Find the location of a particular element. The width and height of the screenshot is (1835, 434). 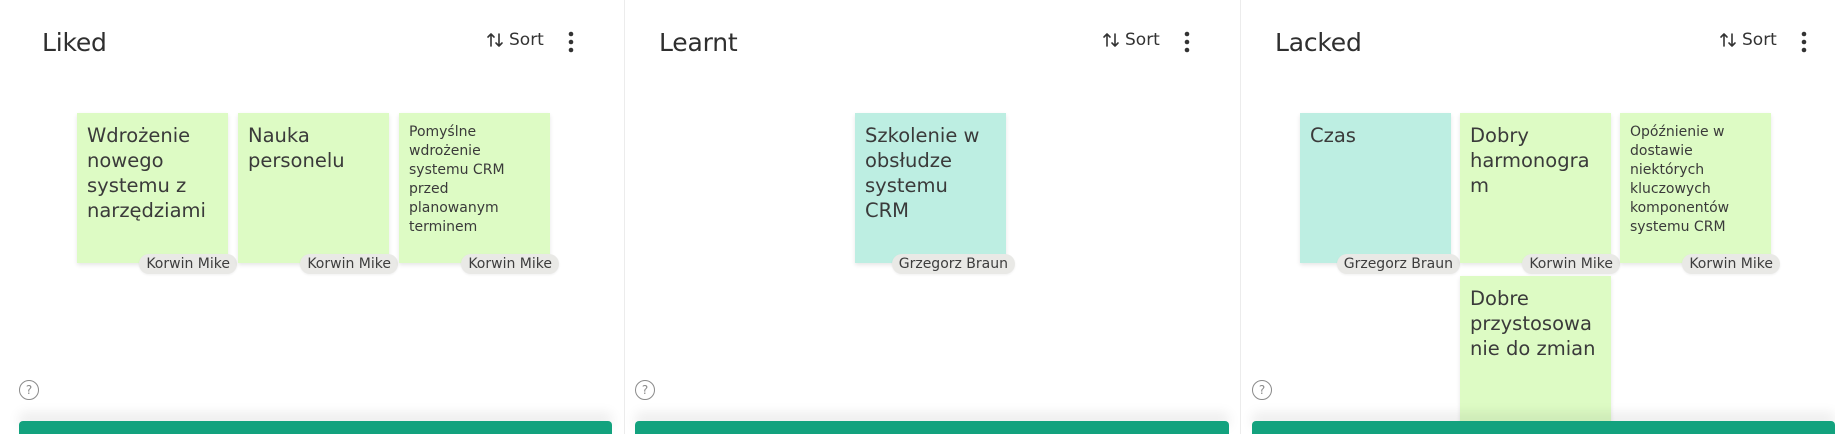

note-text: Szkolenie w obsłudze systemu CRM is located at coordinates (922, 173).